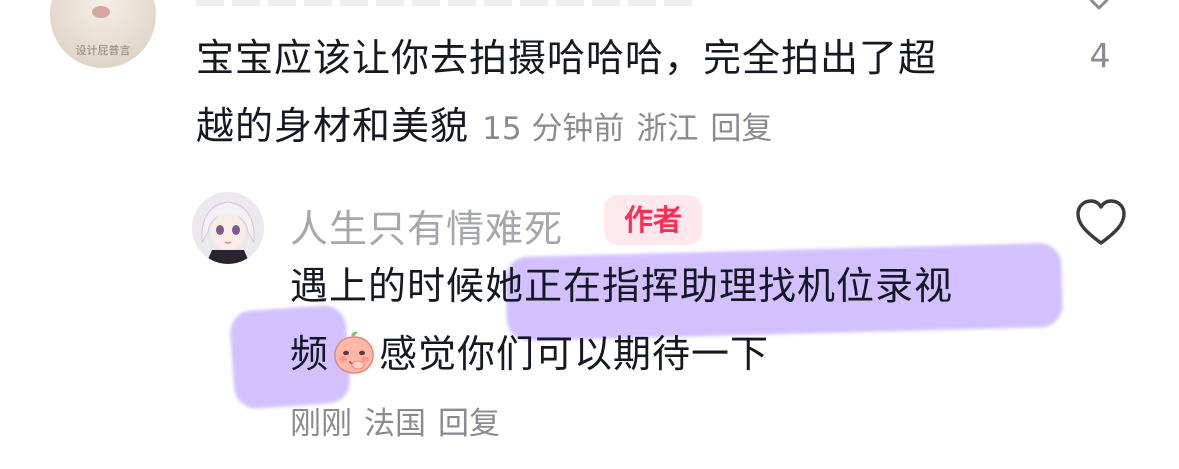 The height and width of the screenshot is (469, 1179). I want to click on comment-location: 浙江, so click(667, 129).